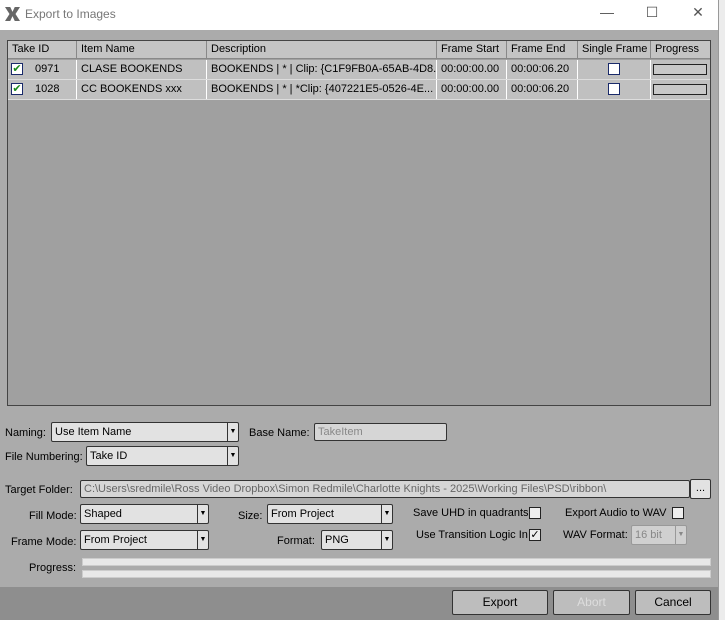 The height and width of the screenshot is (620, 725). I want to click on item-name: CLASE BOOKENDS, so click(142, 69).